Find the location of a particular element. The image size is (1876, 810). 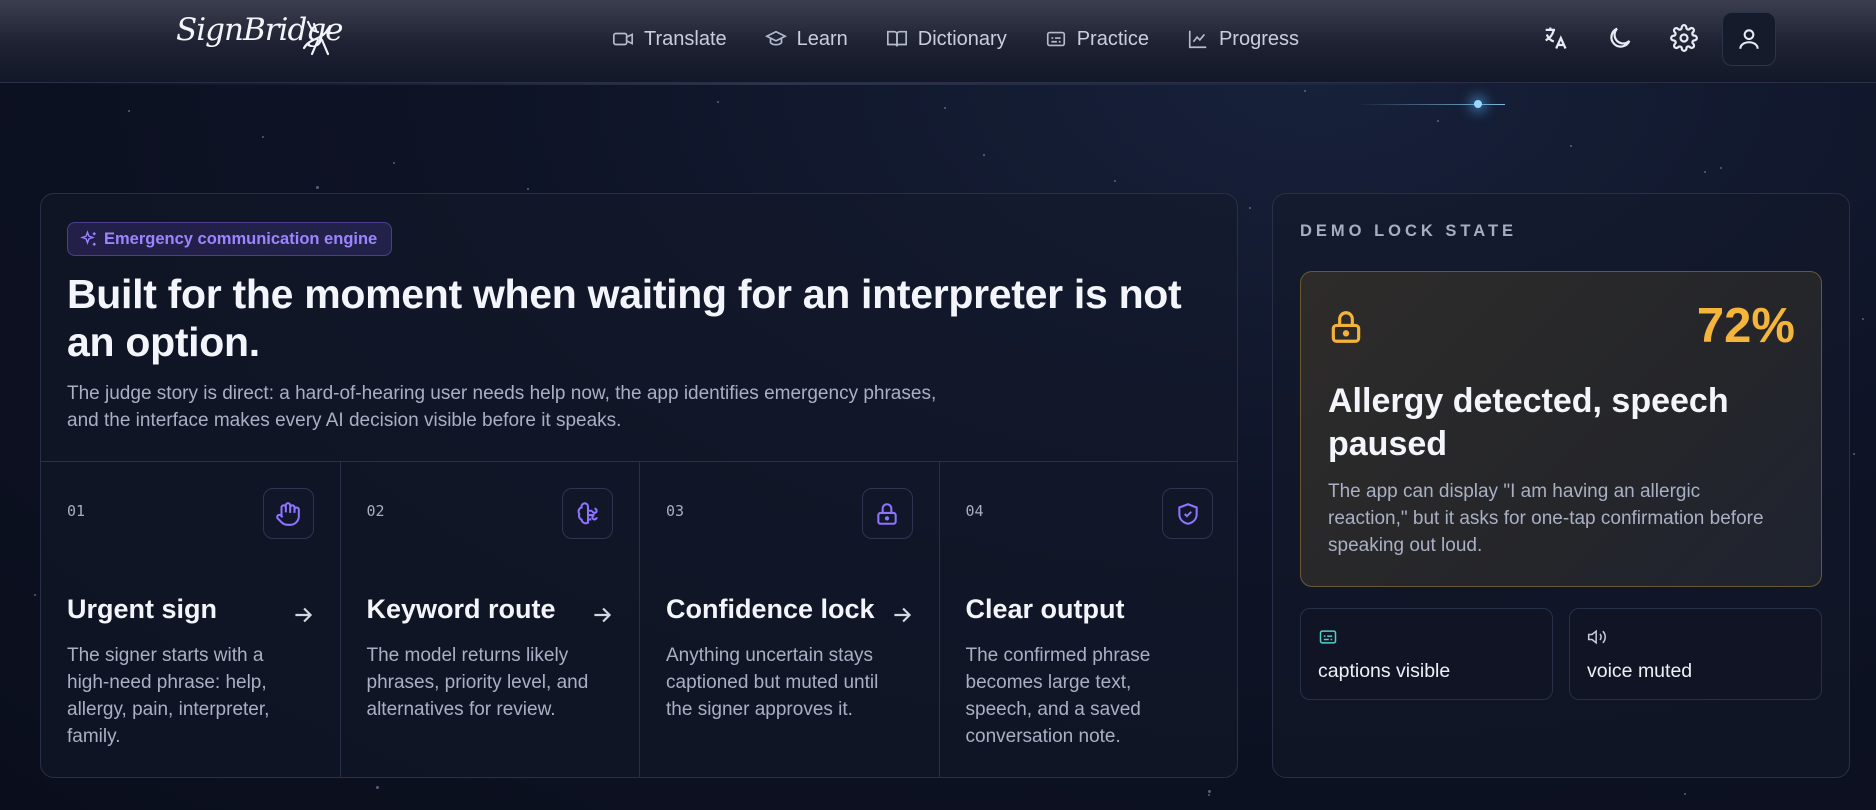

confidence-percent: 72% is located at coordinates (1745, 326).